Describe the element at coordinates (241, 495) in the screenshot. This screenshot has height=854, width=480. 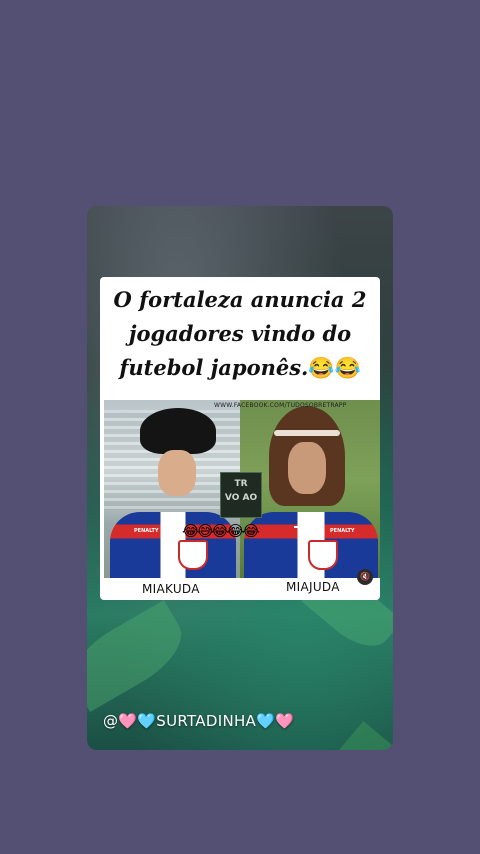
I see `channel-logo: TR VO AO` at that location.